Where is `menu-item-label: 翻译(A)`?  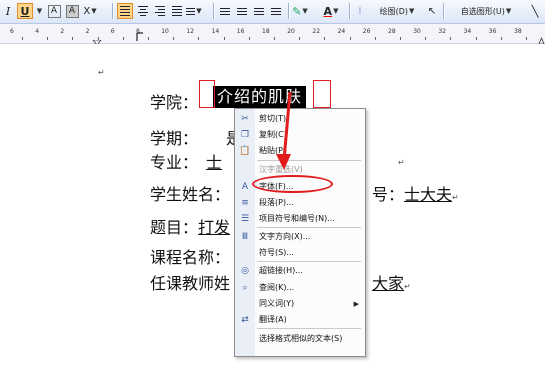 menu-item-label: 翻译(A) is located at coordinates (273, 319).